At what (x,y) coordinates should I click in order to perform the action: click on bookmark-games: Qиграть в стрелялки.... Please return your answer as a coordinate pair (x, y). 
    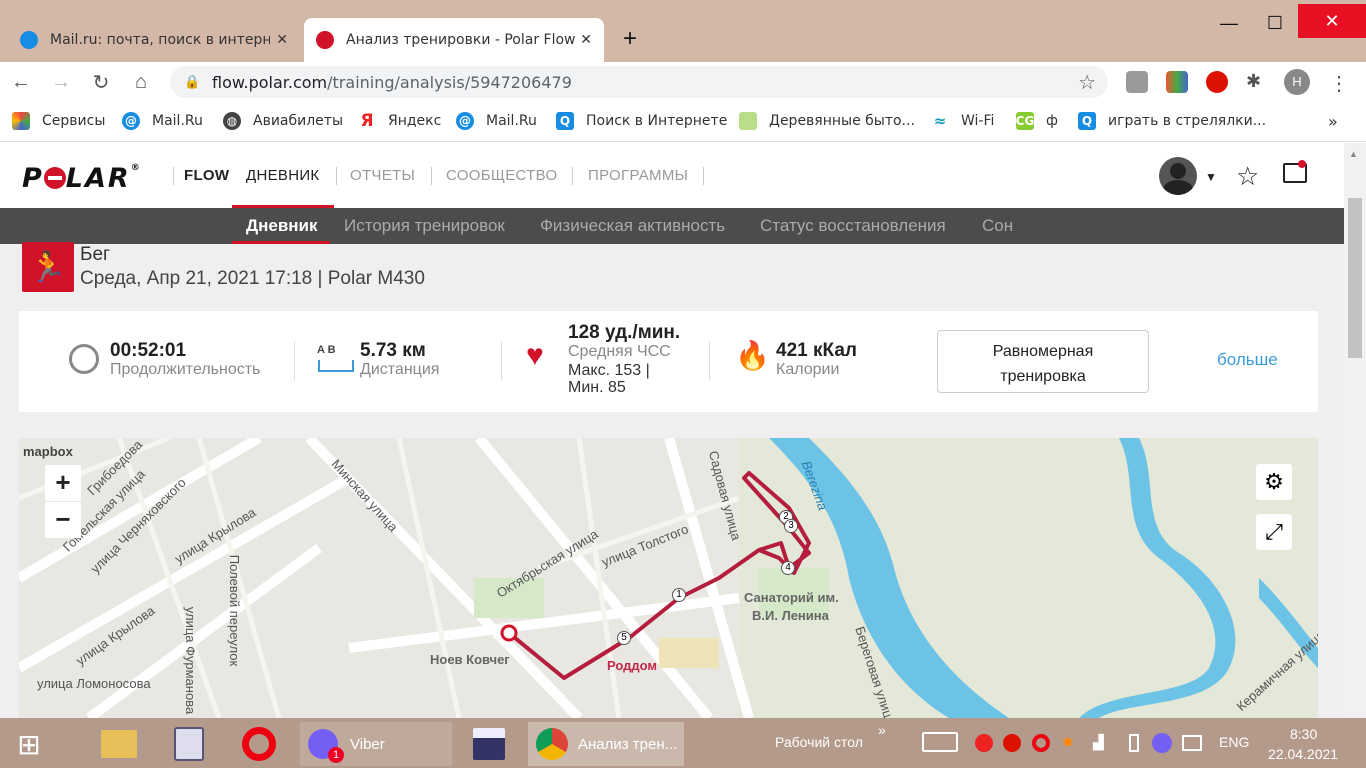
    Looking at the image, I should click on (1172, 121).